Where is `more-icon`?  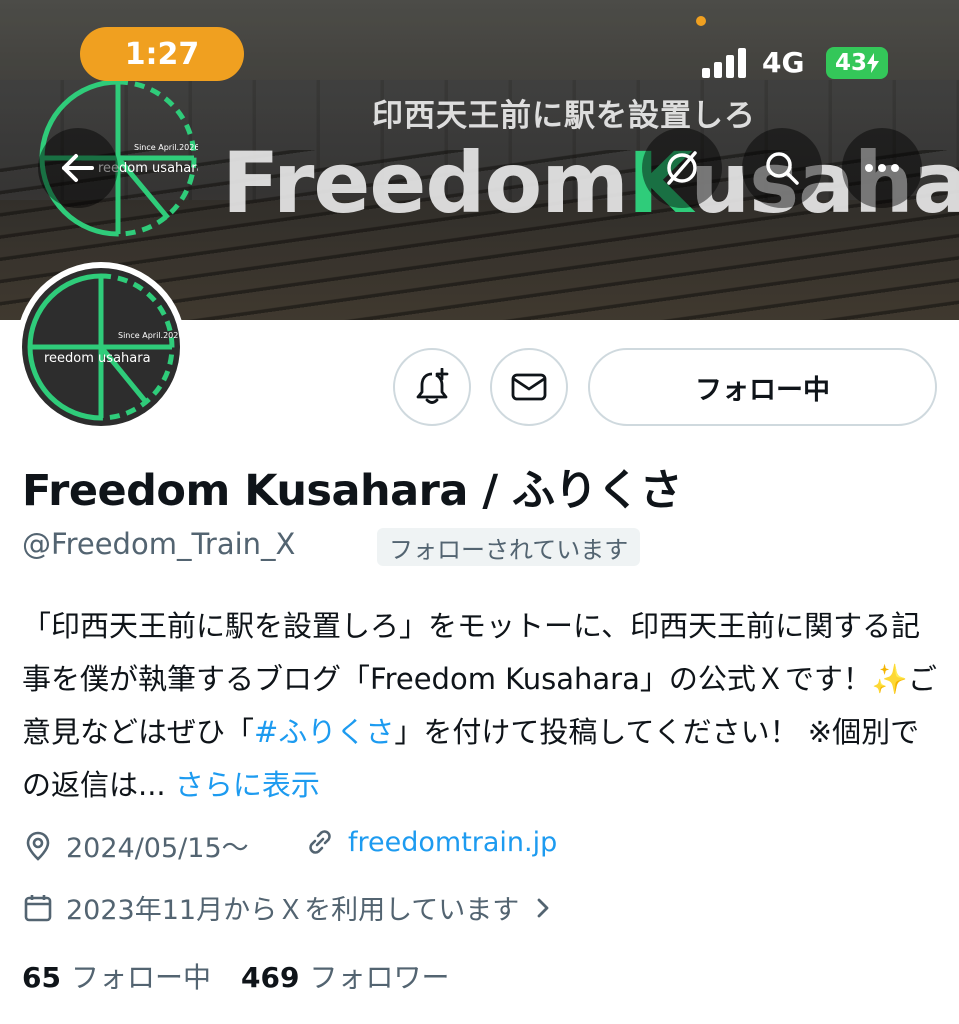
more-icon is located at coordinates (882, 168).